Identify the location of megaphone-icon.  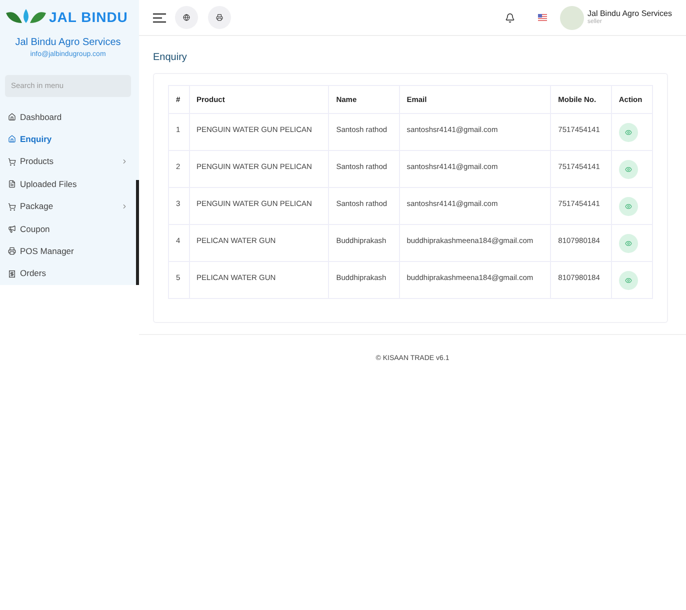
(12, 229).